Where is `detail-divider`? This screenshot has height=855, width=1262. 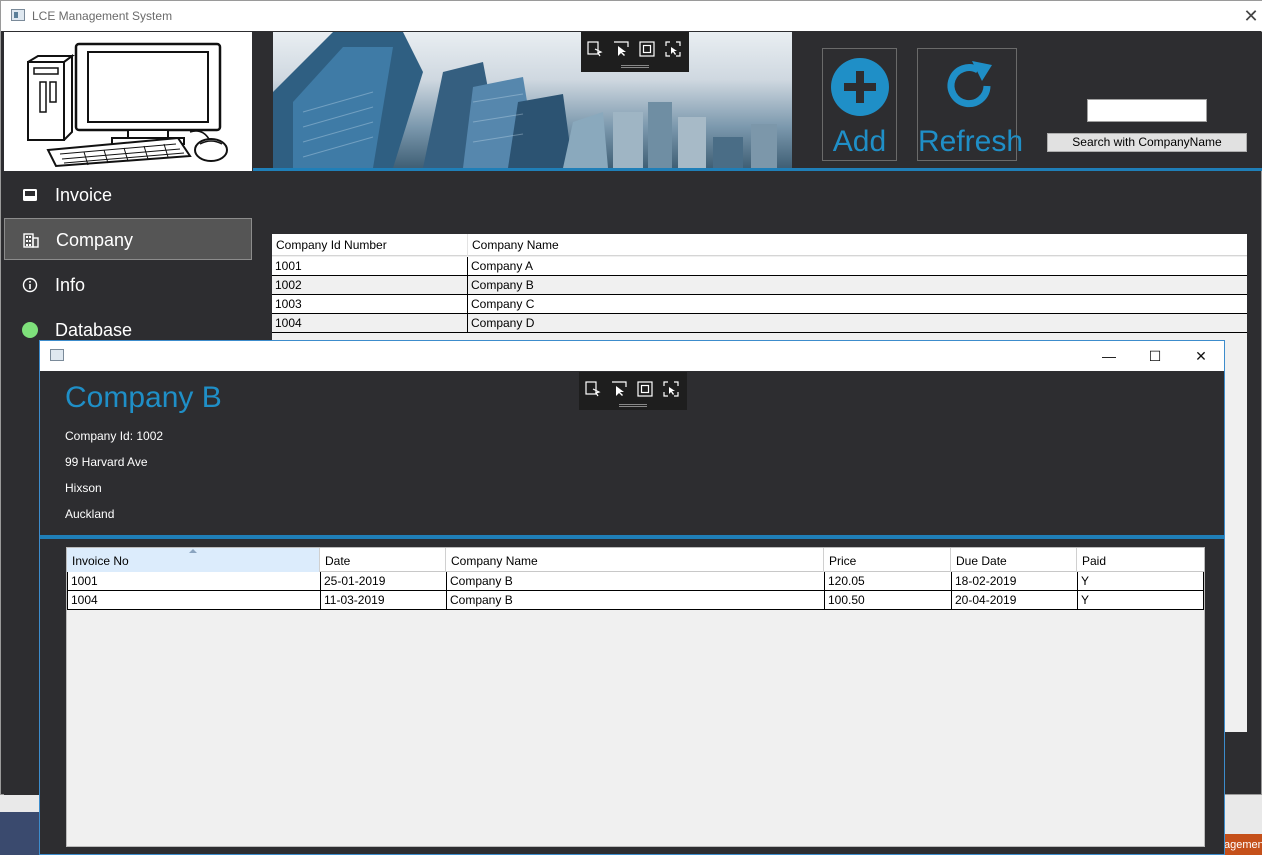
detail-divider is located at coordinates (632, 537).